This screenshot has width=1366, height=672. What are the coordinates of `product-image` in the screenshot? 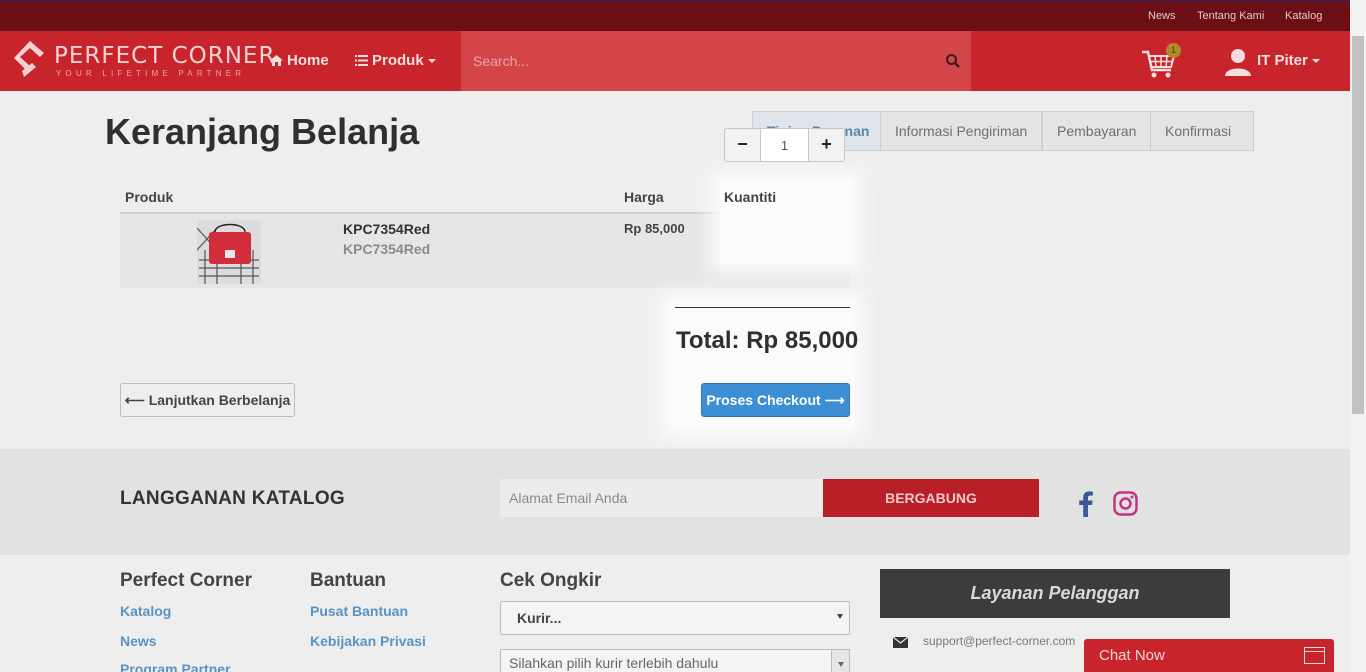 It's located at (229, 252).